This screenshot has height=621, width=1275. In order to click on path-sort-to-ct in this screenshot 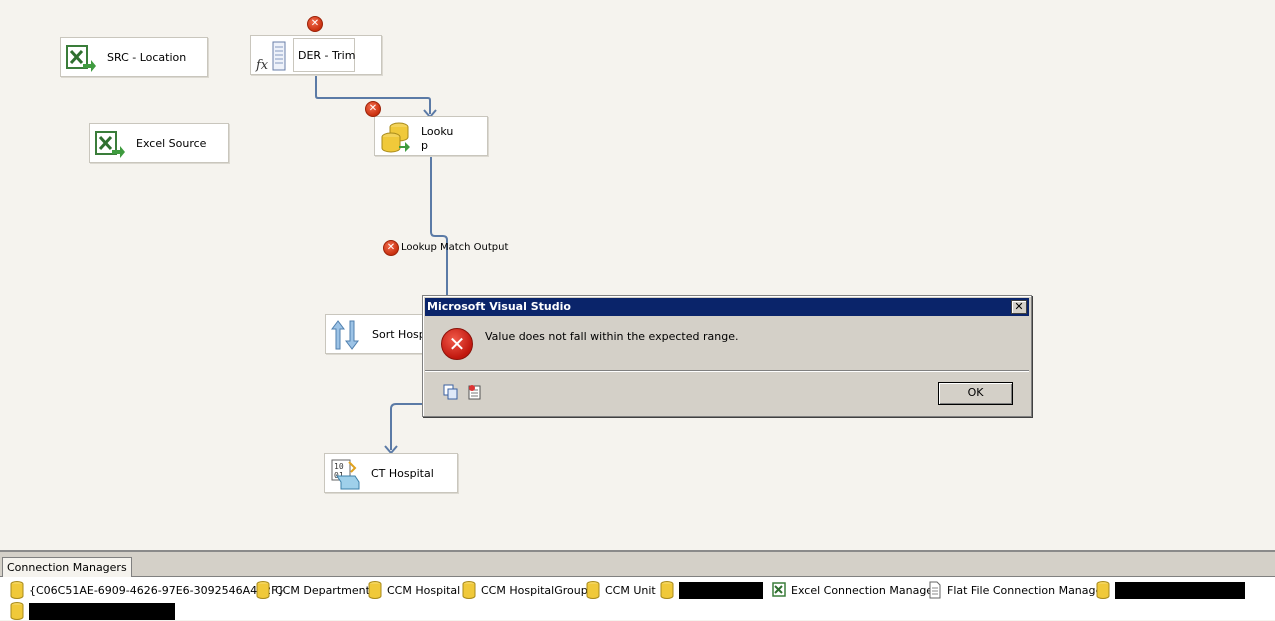, I will do `click(406, 426)`.